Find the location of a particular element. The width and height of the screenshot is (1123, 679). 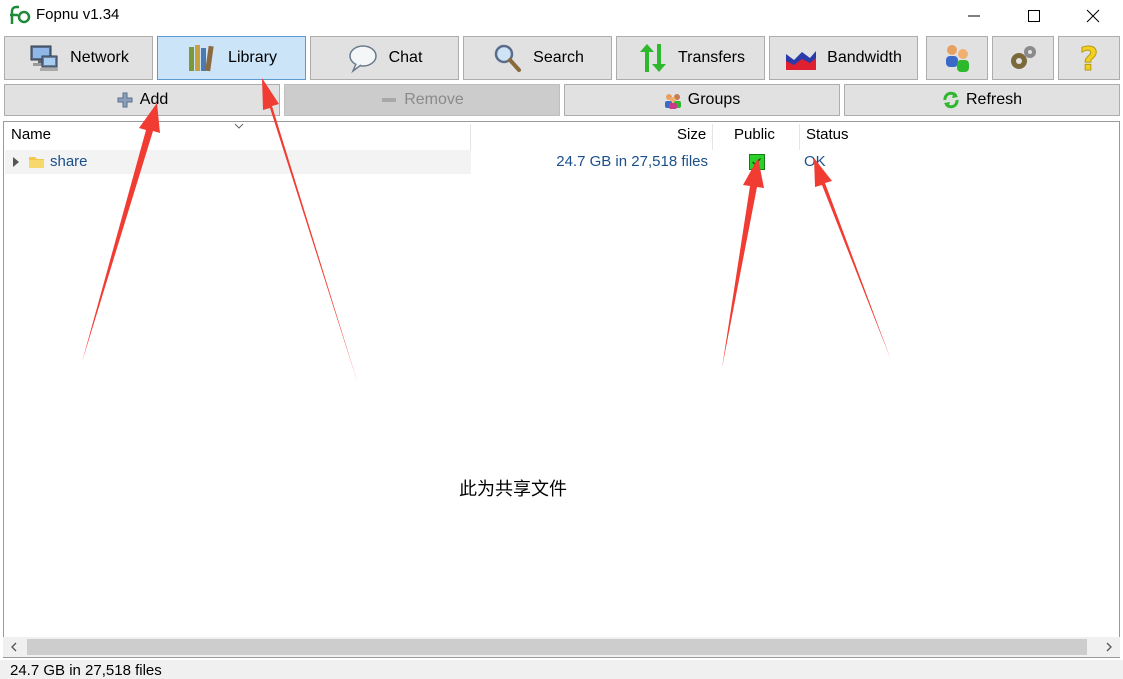

network-computer-icon is located at coordinates (44, 58).